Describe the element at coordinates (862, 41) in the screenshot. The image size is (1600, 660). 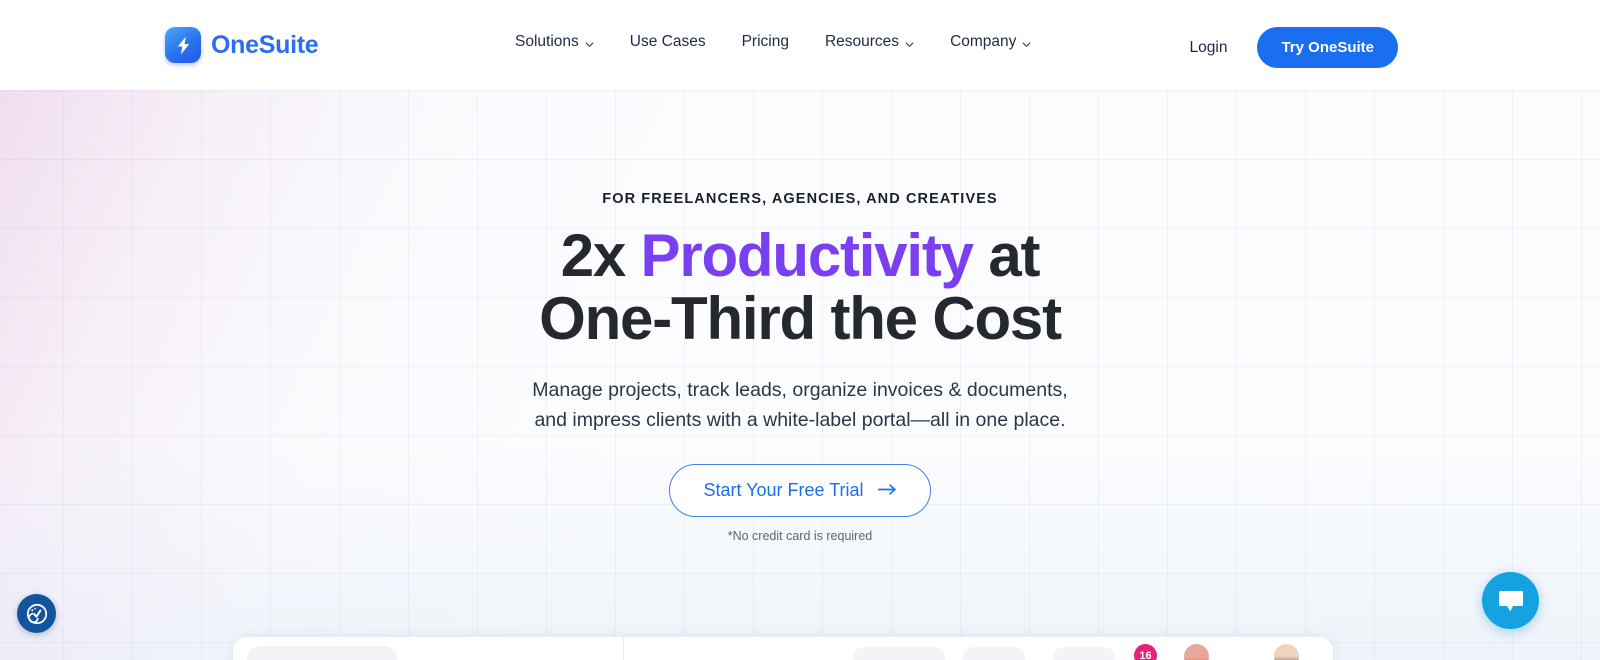
I see `nav-label: Resources` at that location.